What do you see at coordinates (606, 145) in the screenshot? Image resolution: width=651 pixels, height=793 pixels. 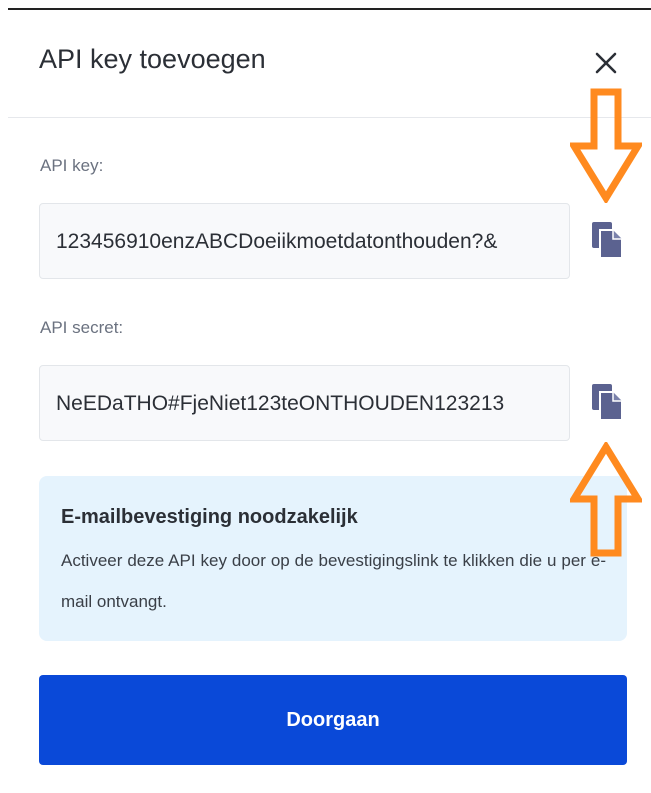 I see `arrow-down-icon` at bounding box center [606, 145].